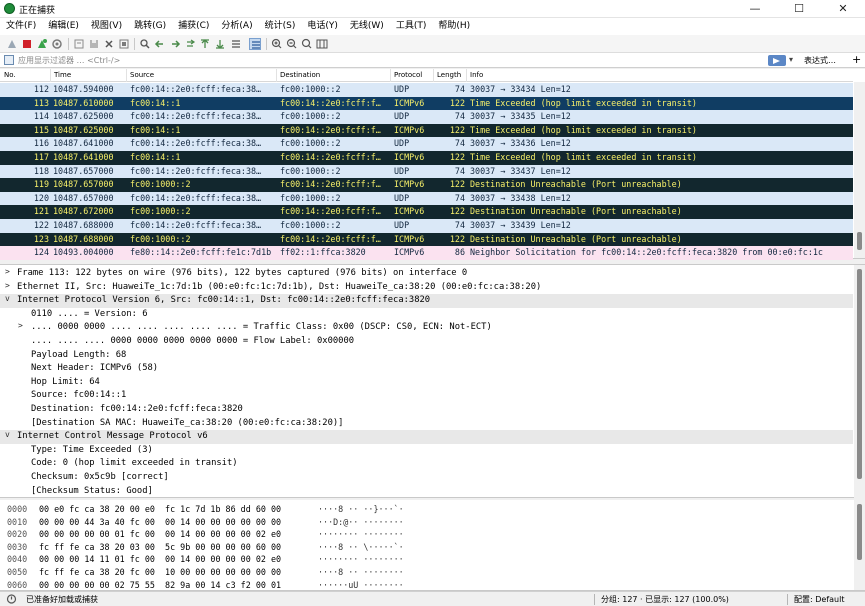  What do you see at coordinates (205, 44) in the screenshot?
I see `go-first-icon` at bounding box center [205, 44].